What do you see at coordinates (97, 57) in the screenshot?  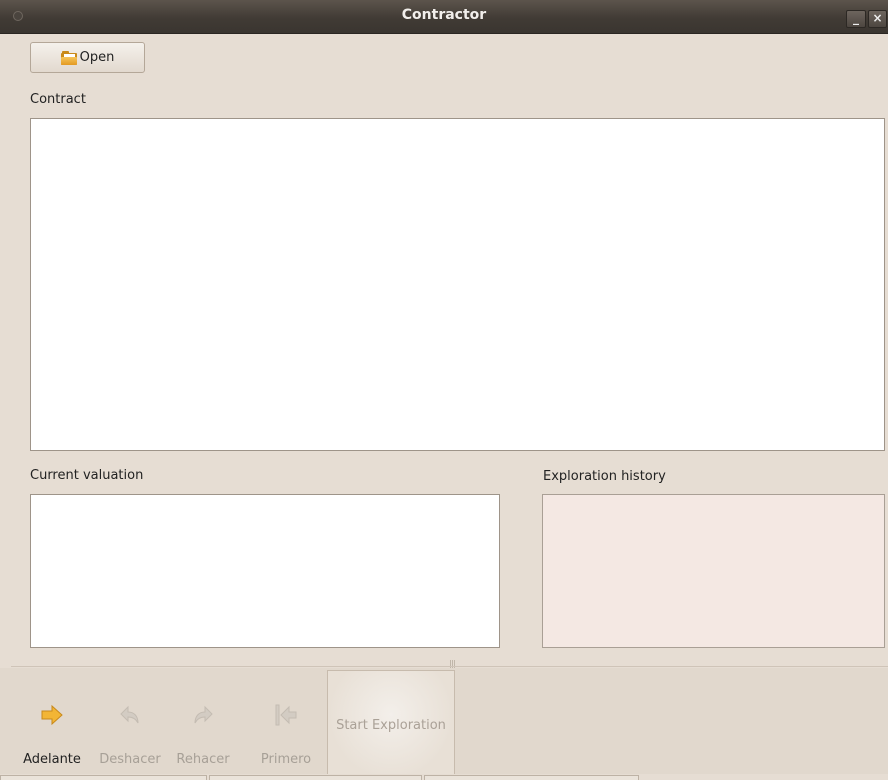 I see `open-button-label: Open` at bounding box center [97, 57].